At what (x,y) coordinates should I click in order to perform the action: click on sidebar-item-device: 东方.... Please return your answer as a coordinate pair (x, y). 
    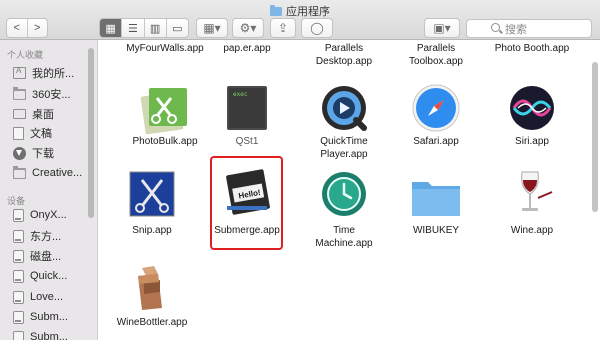
    Looking at the image, I should click on (37, 236).